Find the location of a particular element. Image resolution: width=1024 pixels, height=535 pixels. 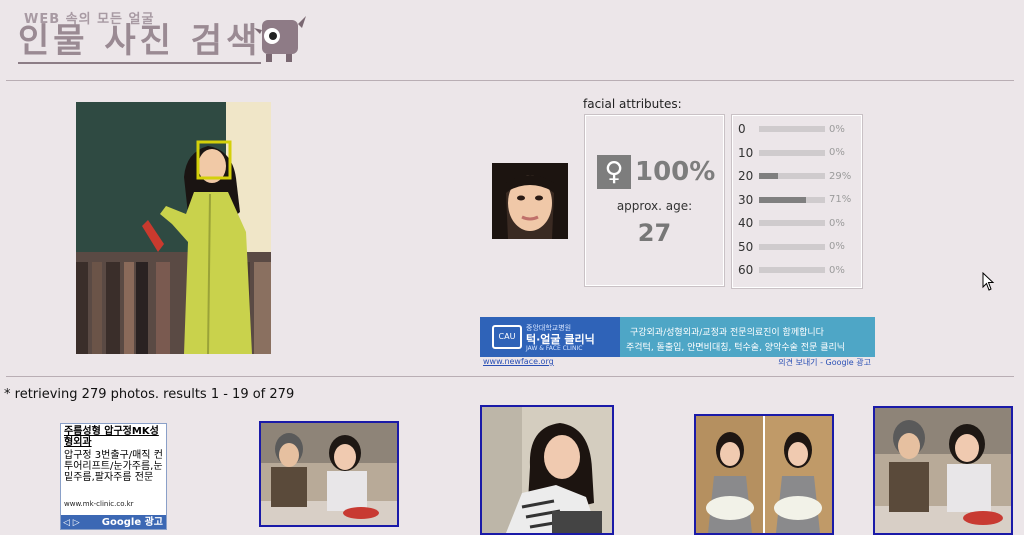

gender-age-panel: ♀ 100% approx. age: 27 is located at coordinates (654, 200).